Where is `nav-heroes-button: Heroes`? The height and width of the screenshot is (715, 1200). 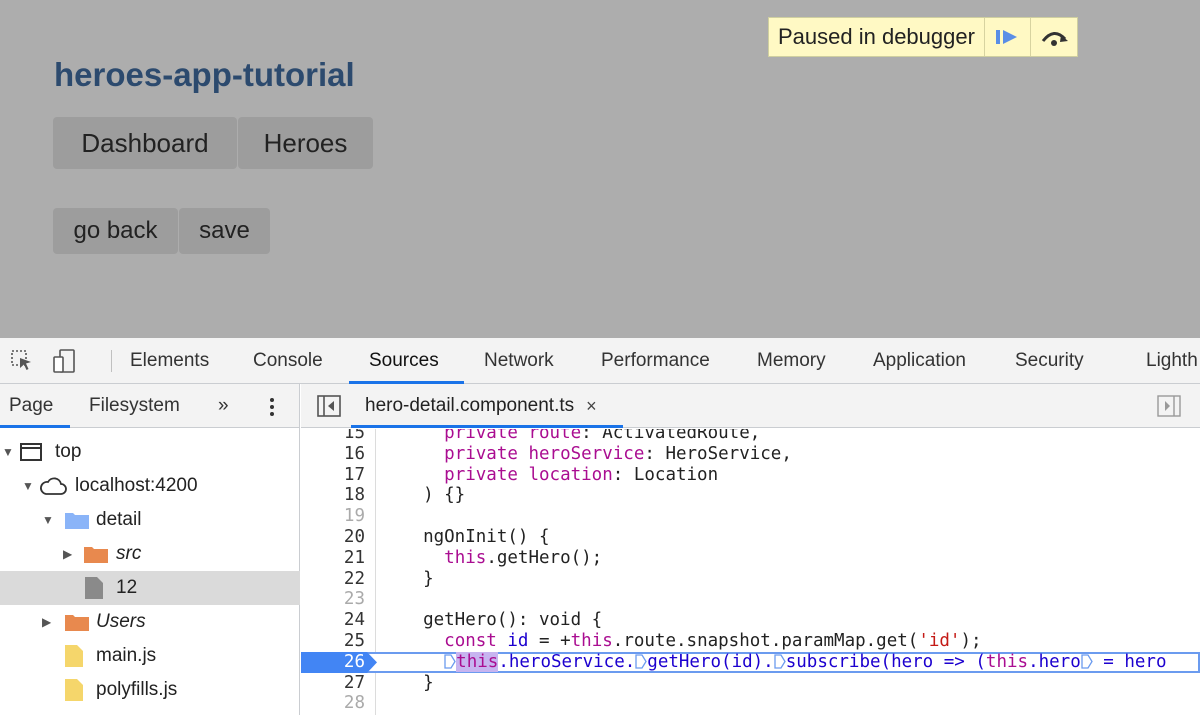
nav-heroes-button: Heroes is located at coordinates (305, 143).